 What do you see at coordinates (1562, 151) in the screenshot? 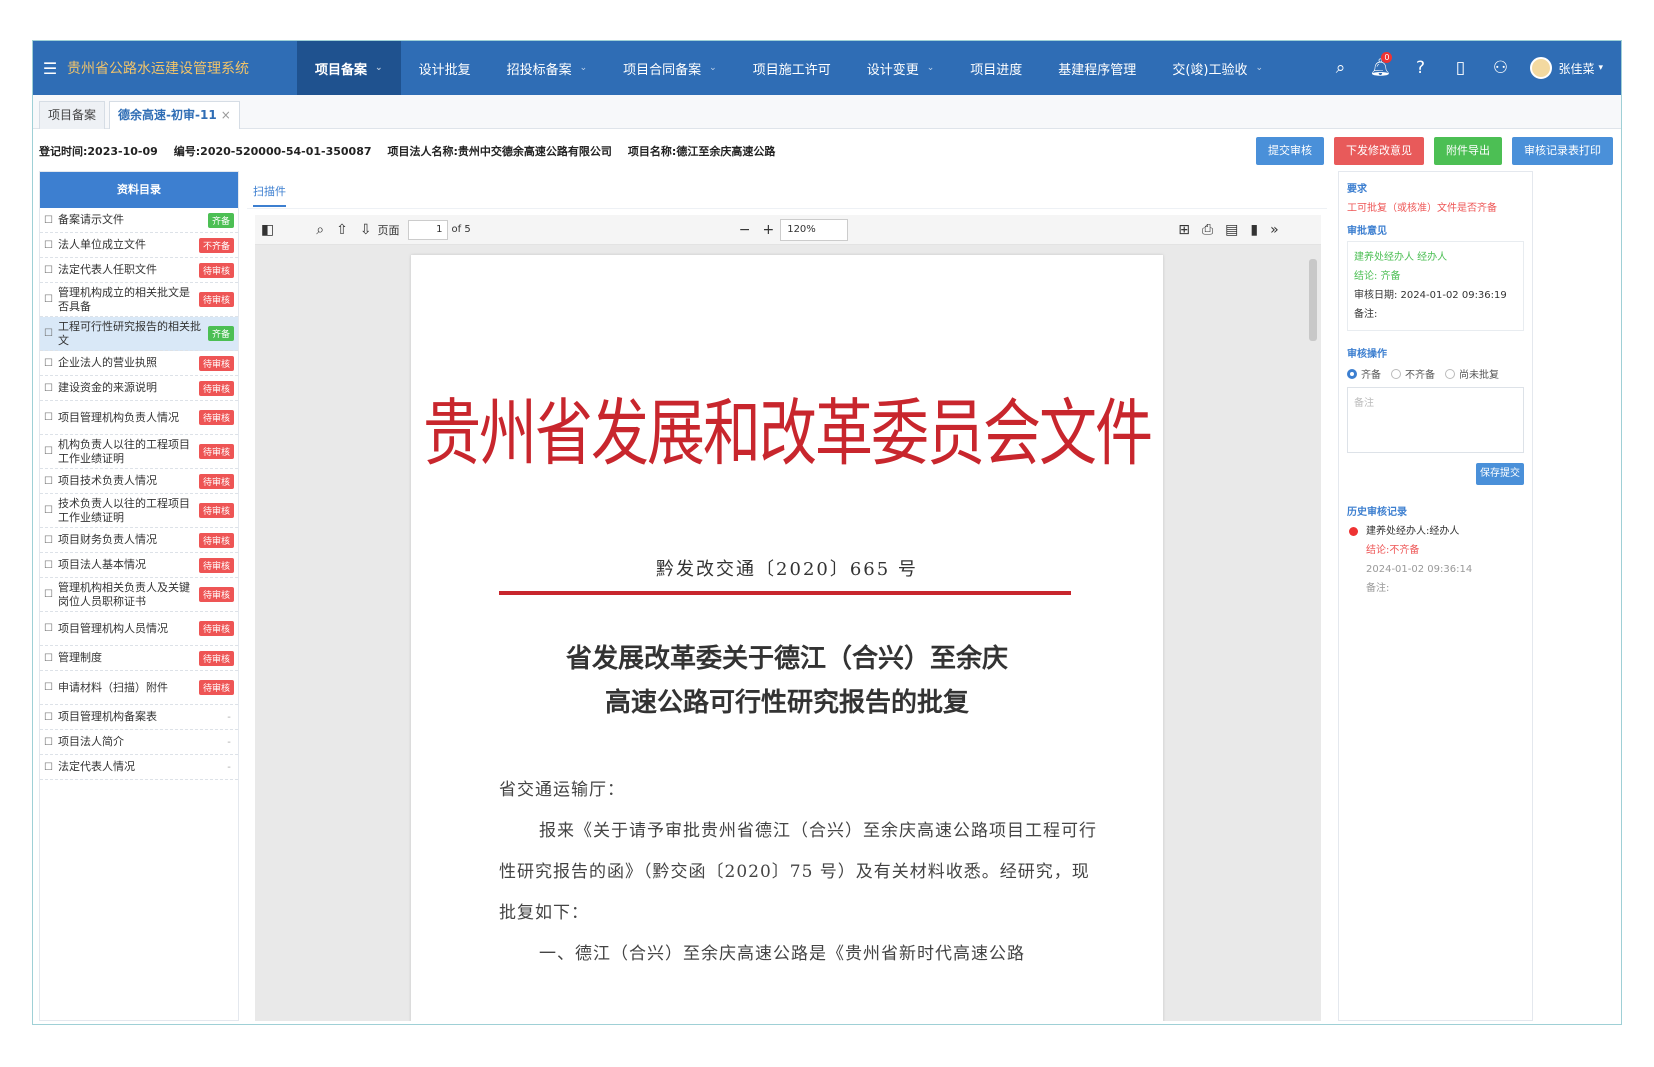
I see `print-record-button: 审核记录表打印` at bounding box center [1562, 151].